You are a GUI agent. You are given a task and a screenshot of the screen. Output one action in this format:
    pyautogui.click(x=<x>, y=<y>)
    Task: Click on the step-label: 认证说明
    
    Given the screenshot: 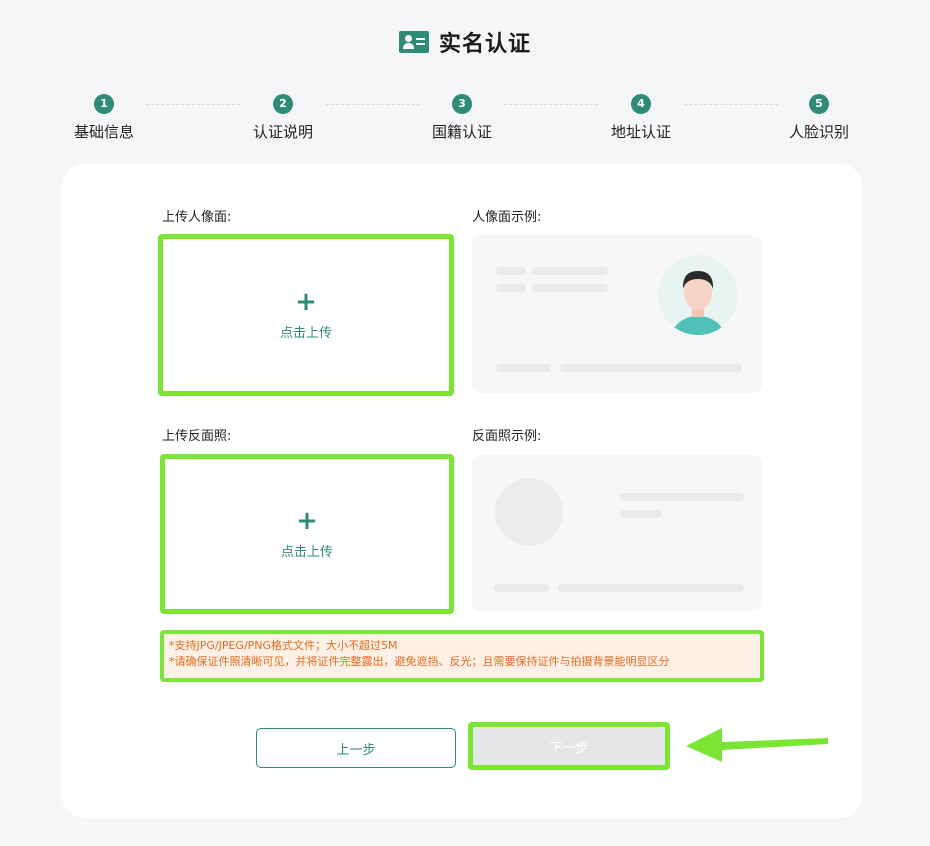 What is the action you would take?
    pyautogui.click(x=282, y=132)
    